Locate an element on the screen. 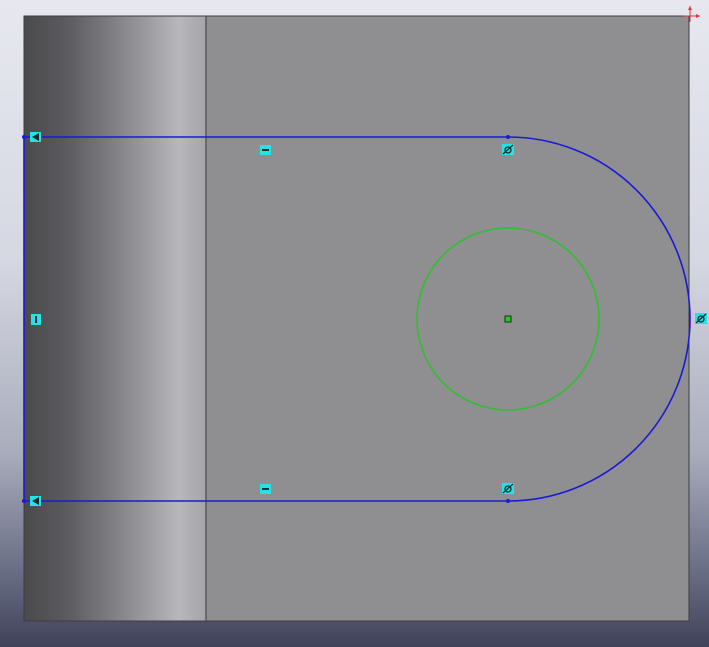 This screenshot has width=709, height=647. circle-center-point is located at coordinates (508, 319).